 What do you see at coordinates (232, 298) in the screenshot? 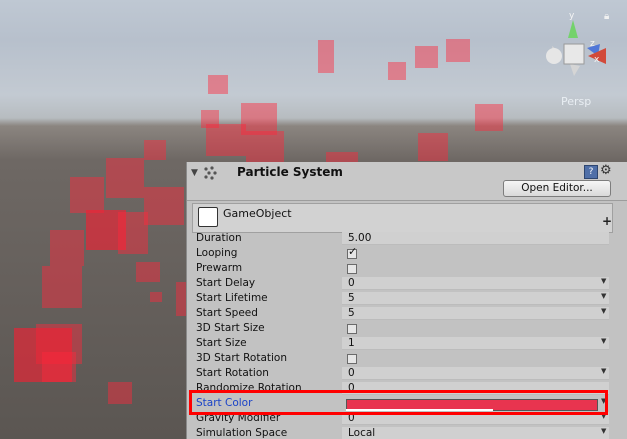
I see `property-label: Start Lifetime` at bounding box center [232, 298].